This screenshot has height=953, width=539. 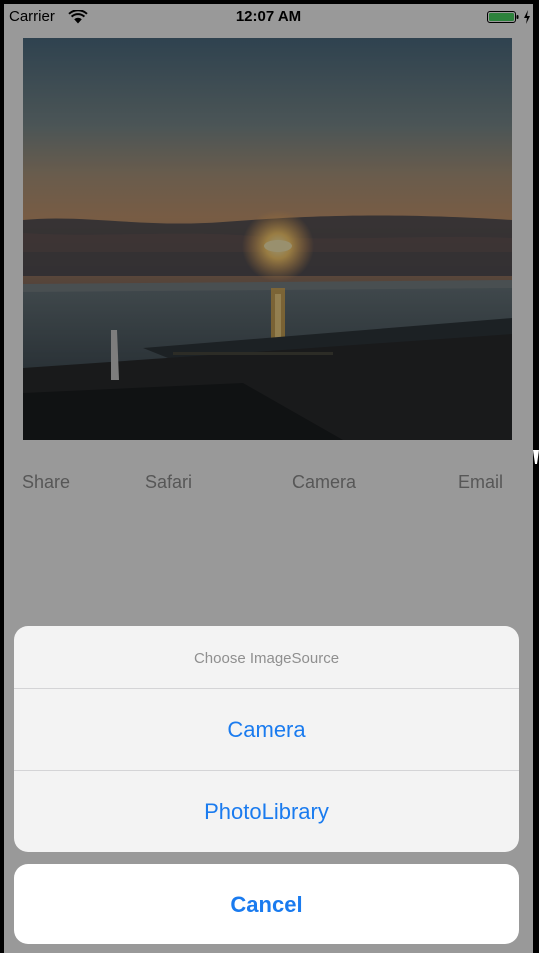 What do you see at coordinates (266, 658) in the screenshot?
I see `action-sheet-title: Choose ImageSource` at bounding box center [266, 658].